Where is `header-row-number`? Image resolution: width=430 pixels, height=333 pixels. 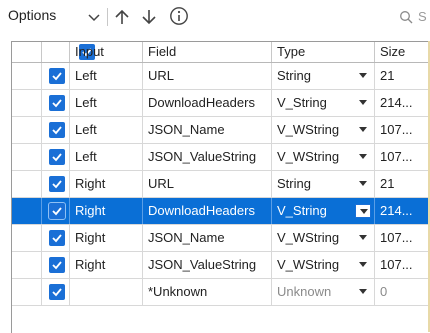
header-row-number is located at coordinates (27, 52).